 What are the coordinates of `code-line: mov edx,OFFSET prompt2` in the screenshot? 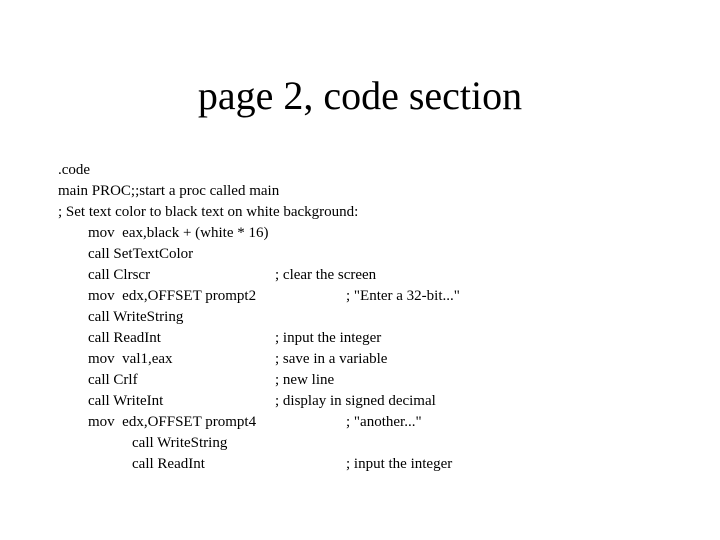 It's located at (172, 296).